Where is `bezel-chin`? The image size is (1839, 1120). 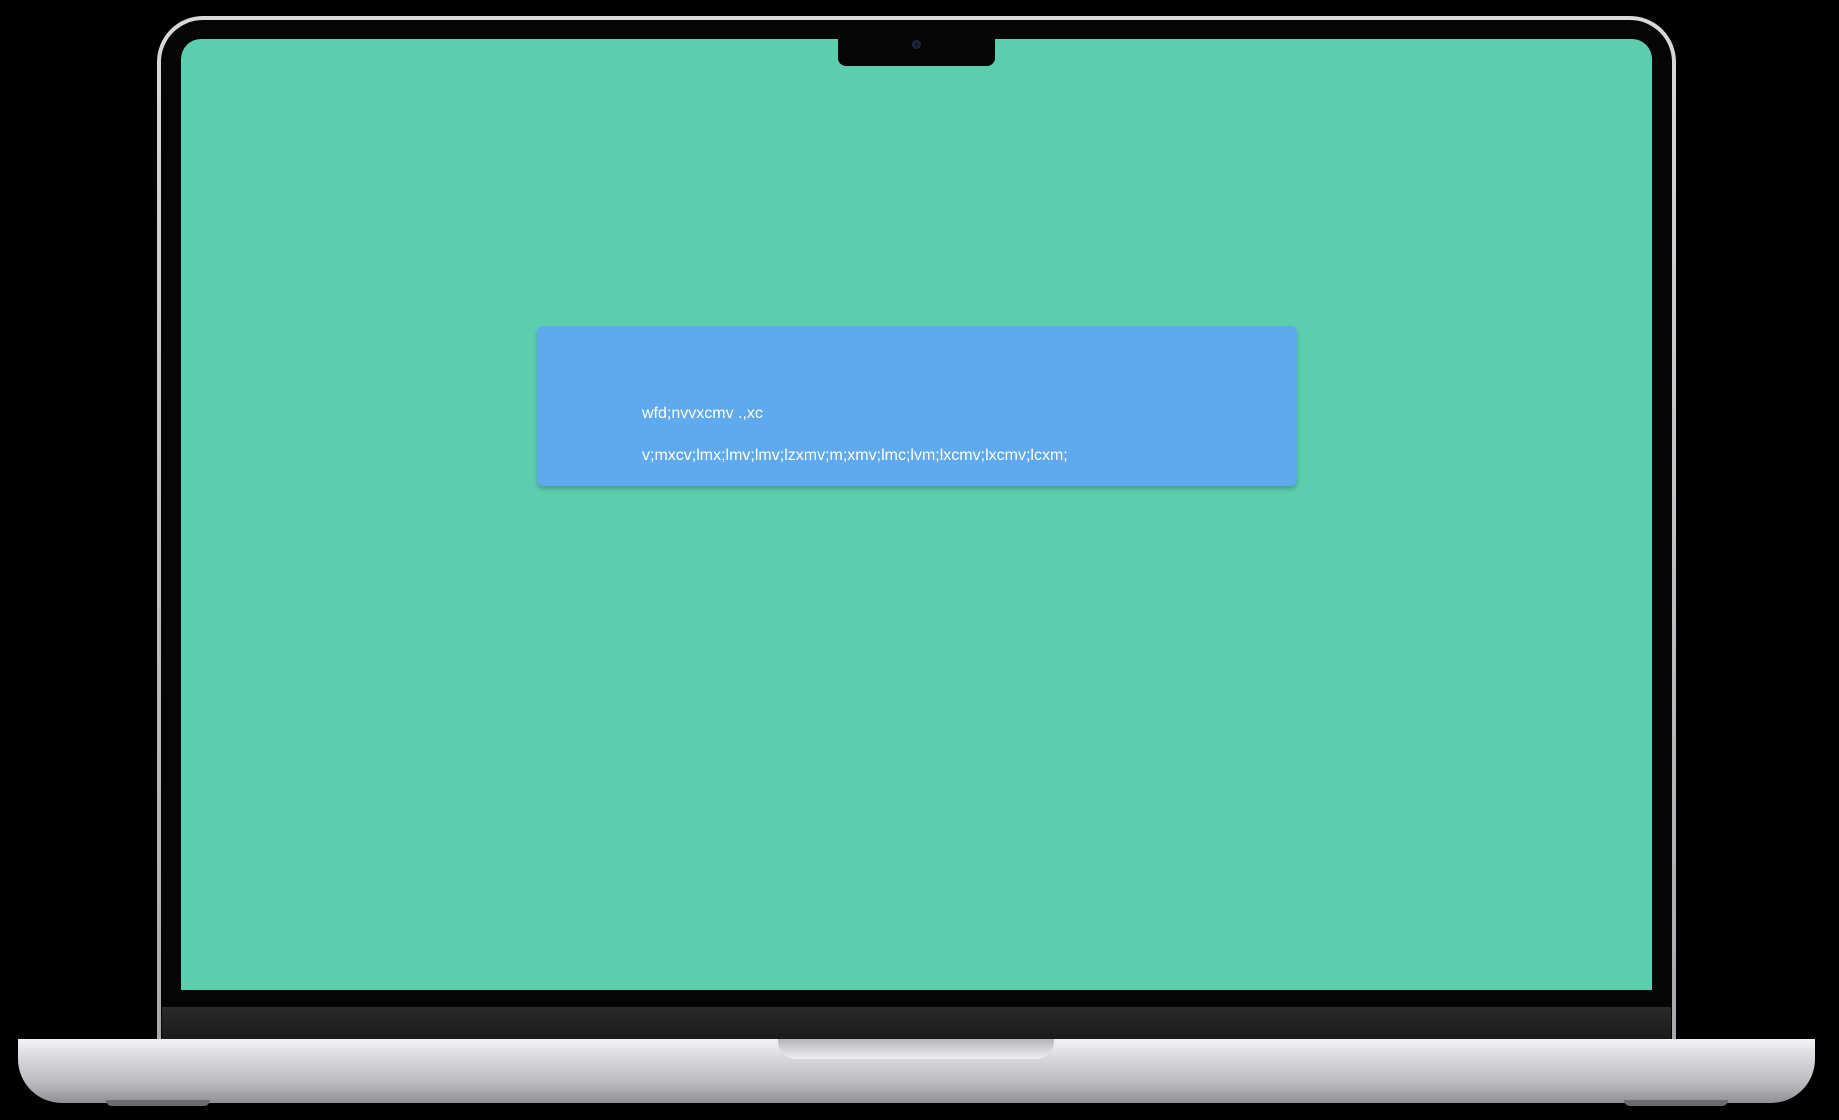 bezel-chin is located at coordinates (916, 1024).